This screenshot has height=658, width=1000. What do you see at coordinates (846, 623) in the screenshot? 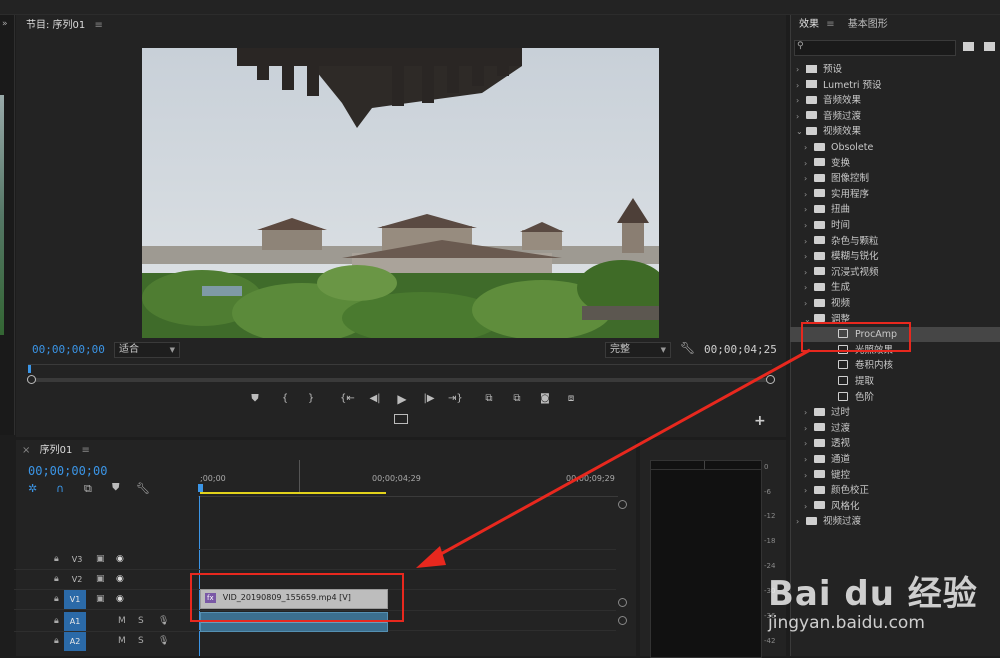
I see `baidu-url: jingyan.baidu.com` at bounding box center [846, 623].